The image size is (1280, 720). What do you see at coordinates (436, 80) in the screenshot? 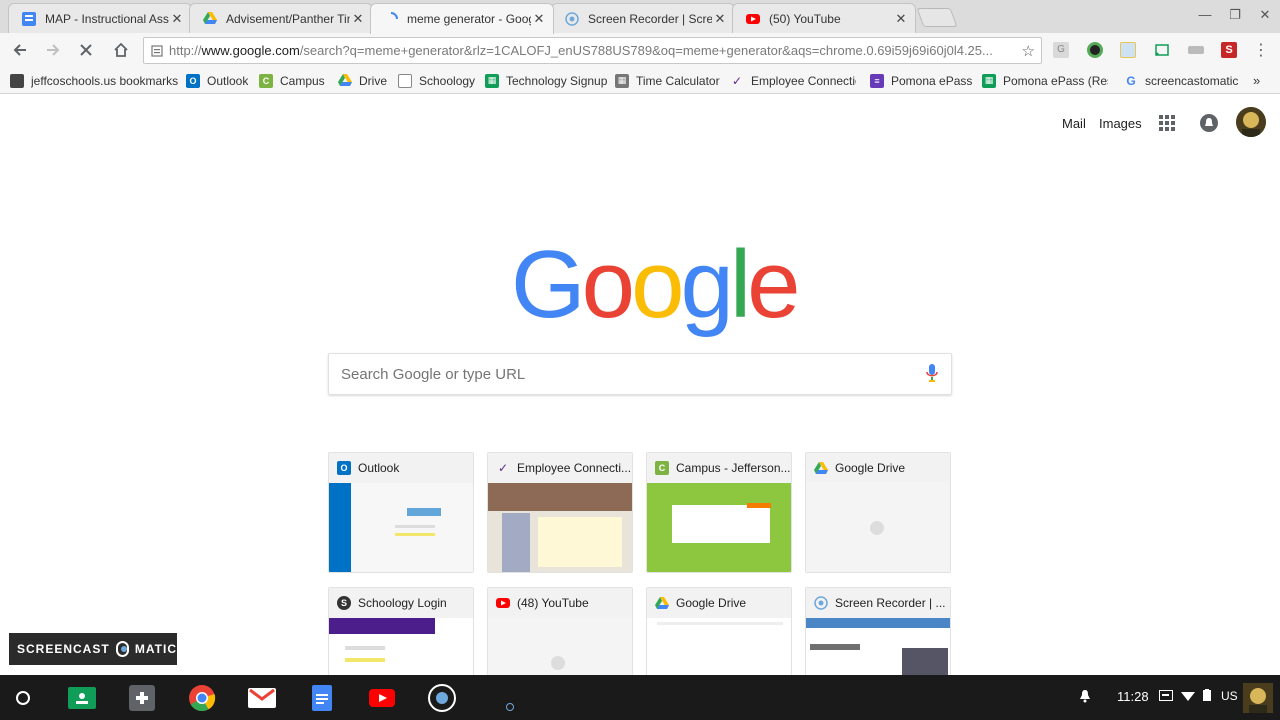
I see `bookmark-schoology: Schoology` at bounding box center [436, 80].